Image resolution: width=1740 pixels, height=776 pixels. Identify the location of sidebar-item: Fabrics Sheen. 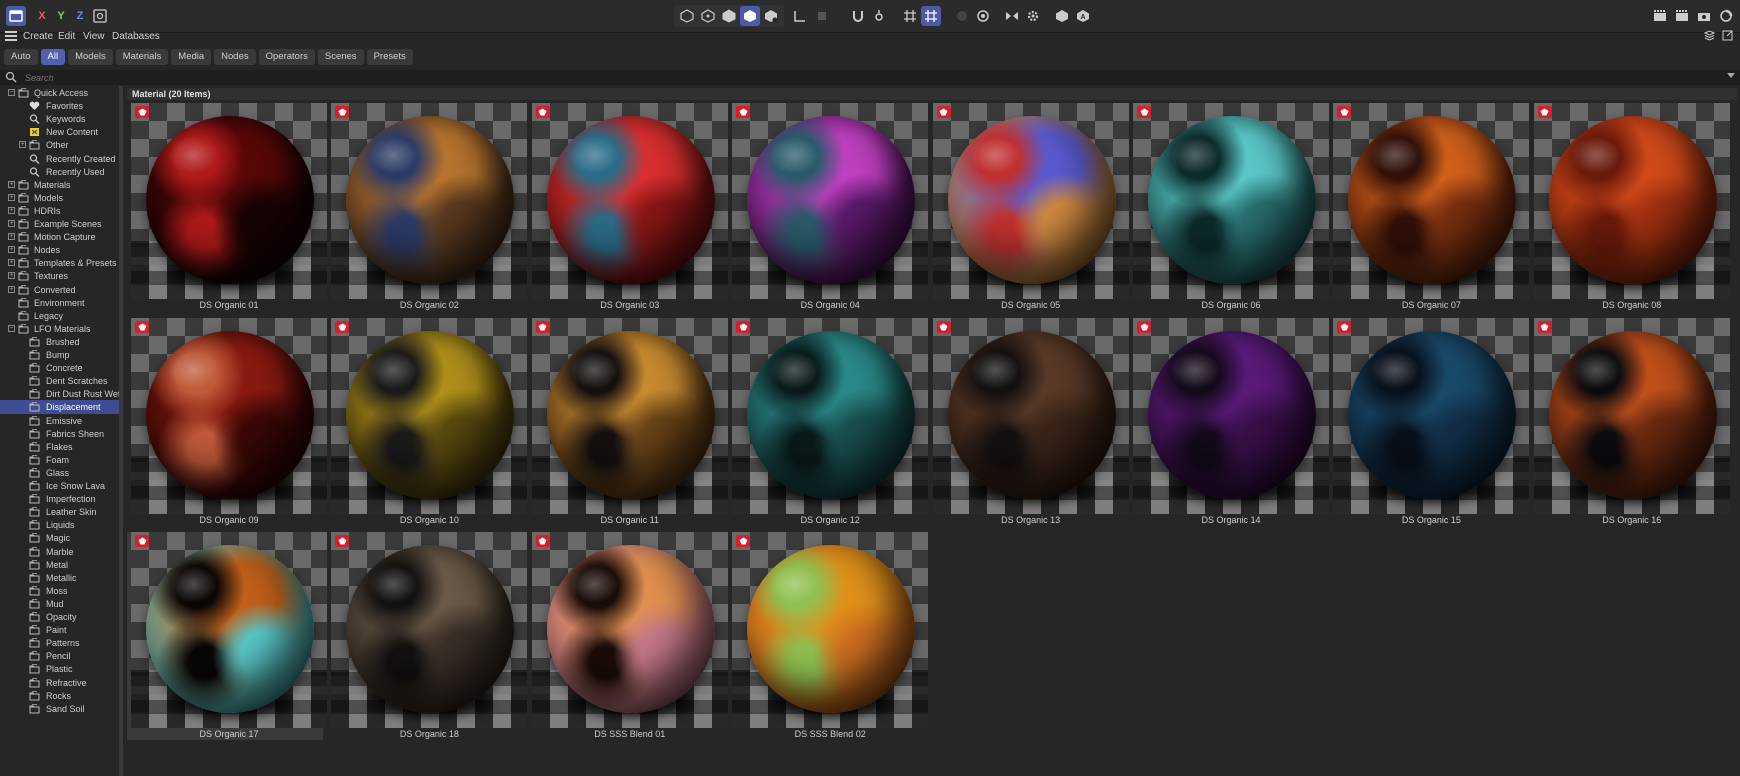
(59, 434).